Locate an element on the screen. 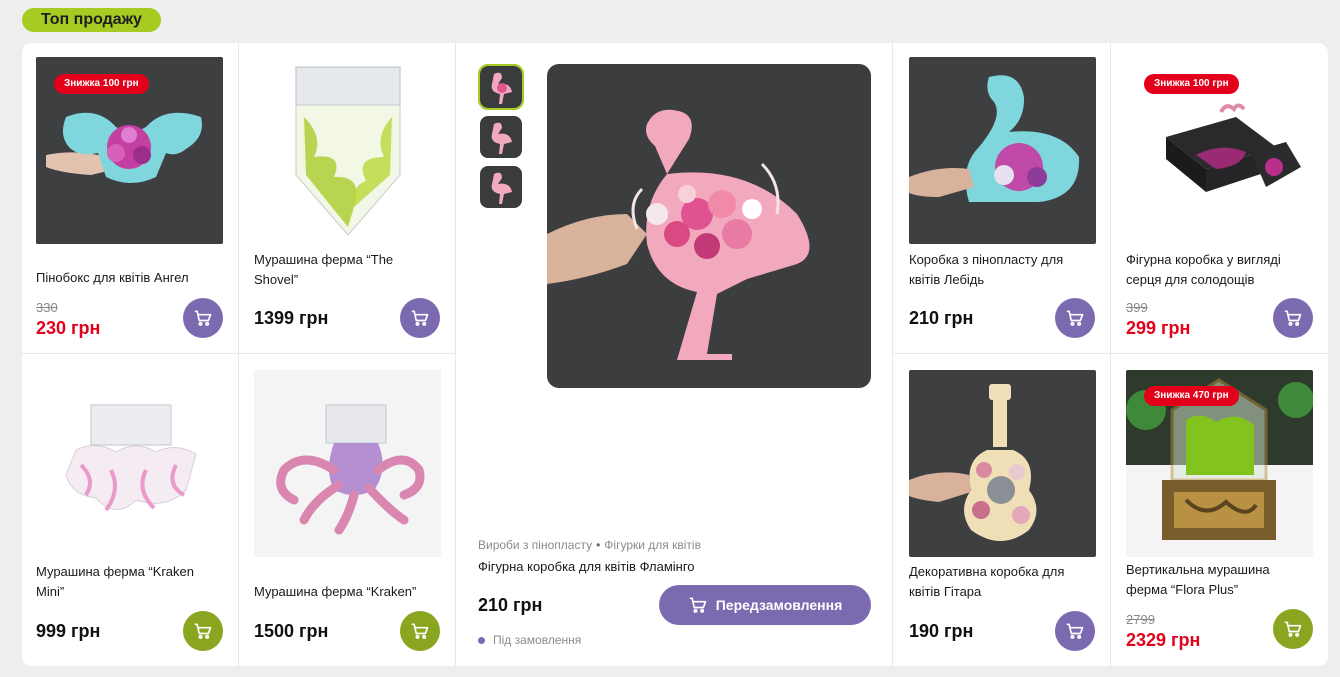 The image size is (1340, 677). ant-farm-kraken-image is located at coordinates (347, 463).